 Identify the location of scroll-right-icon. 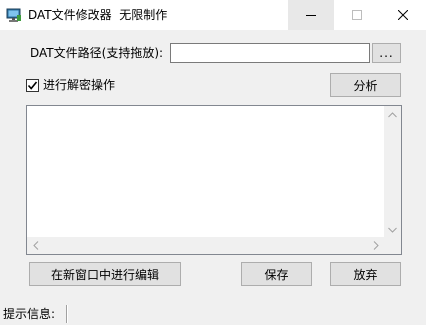
(375, 245).